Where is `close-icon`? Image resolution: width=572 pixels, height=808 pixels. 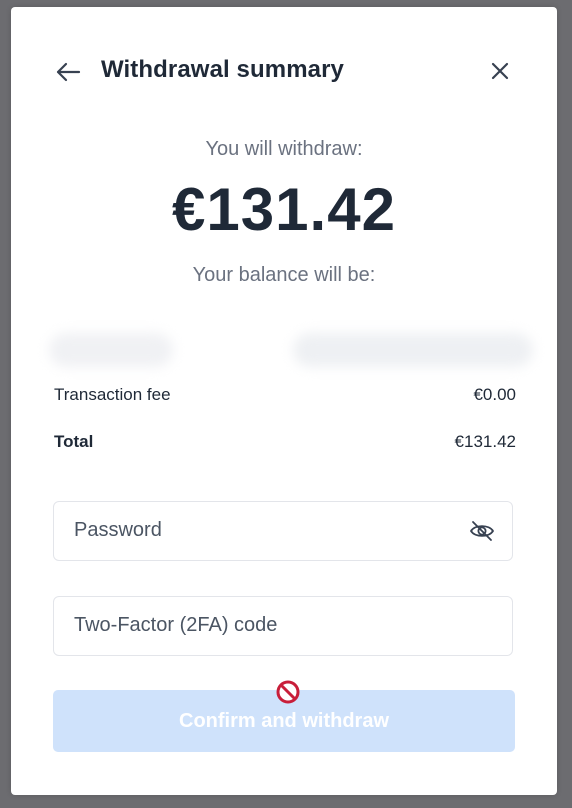
close-icon is located at coordinates (500, 71).